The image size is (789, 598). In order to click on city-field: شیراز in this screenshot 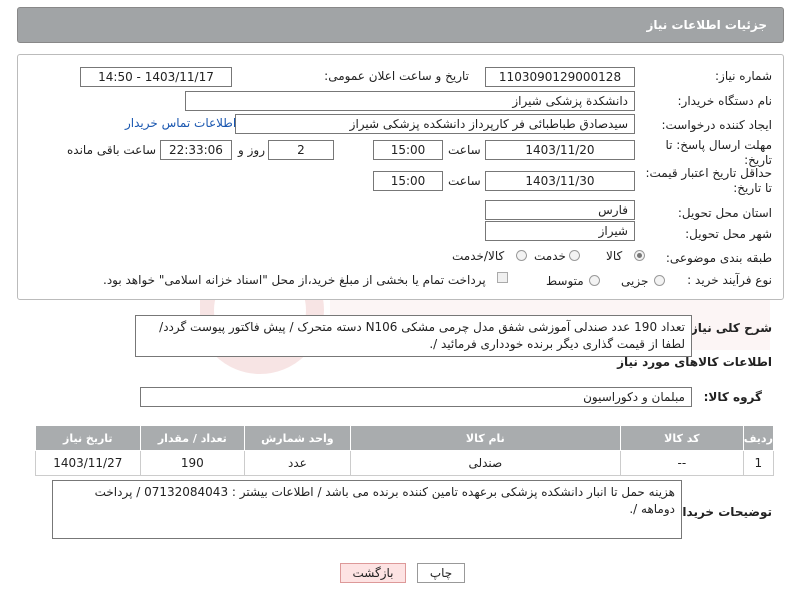, I will do `click(560, 231)`.